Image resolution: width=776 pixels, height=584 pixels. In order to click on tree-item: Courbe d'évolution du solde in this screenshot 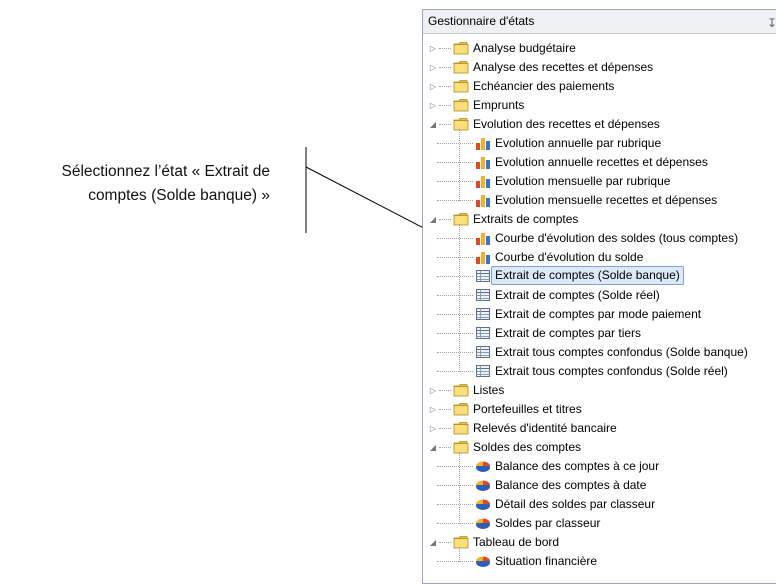, I will do `click(606, 257)`.